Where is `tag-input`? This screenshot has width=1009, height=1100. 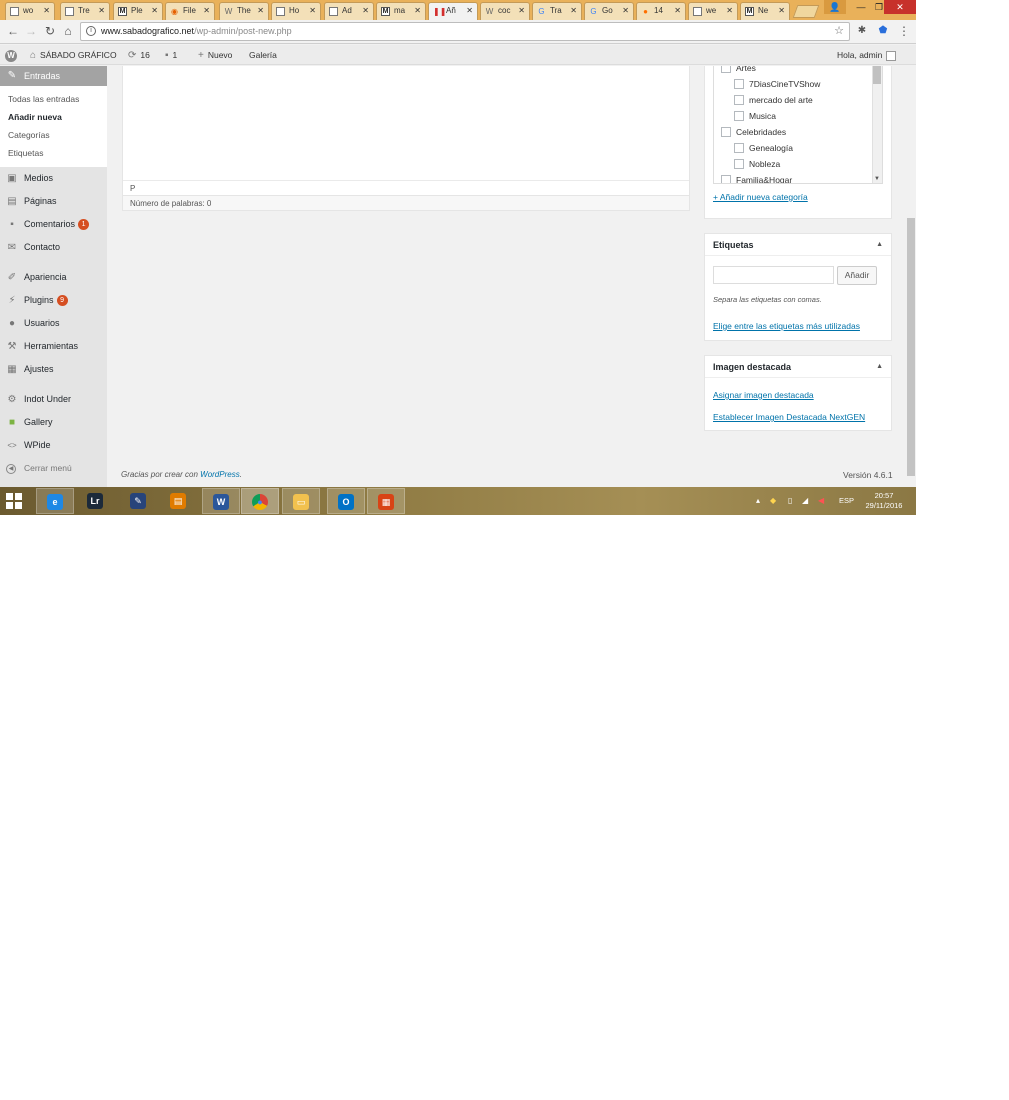 tag-input is located at coordinates (773, 275).